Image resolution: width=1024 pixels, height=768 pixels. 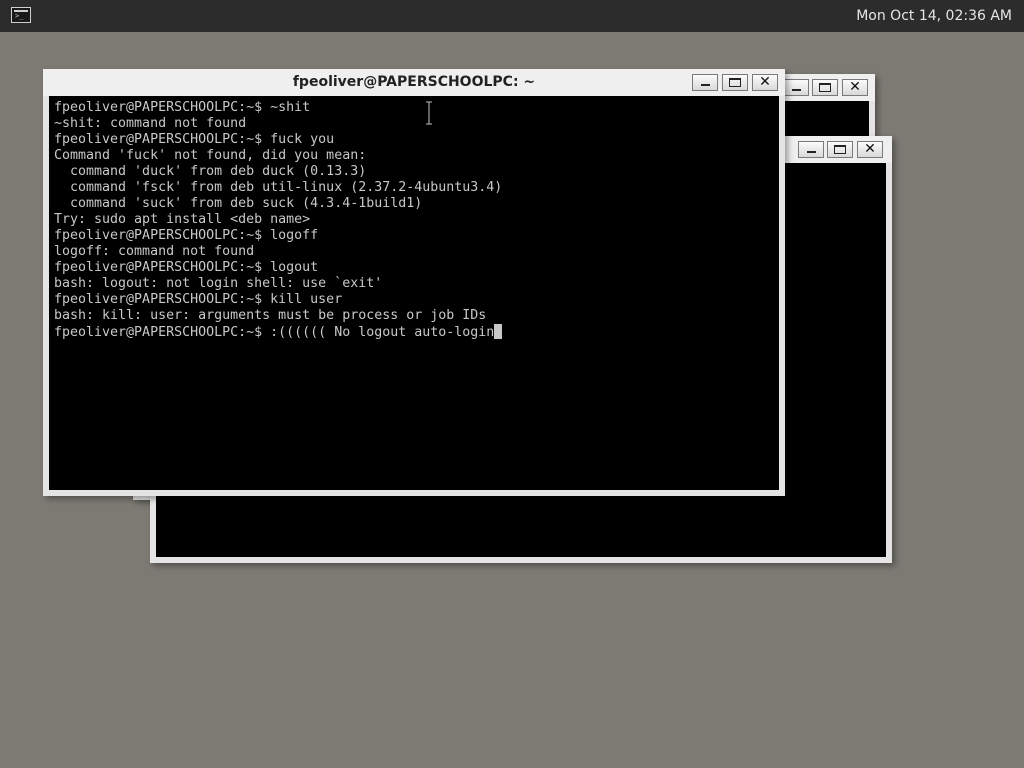 I want to click on terminal-icon: >_, so click(x=21, y=15).